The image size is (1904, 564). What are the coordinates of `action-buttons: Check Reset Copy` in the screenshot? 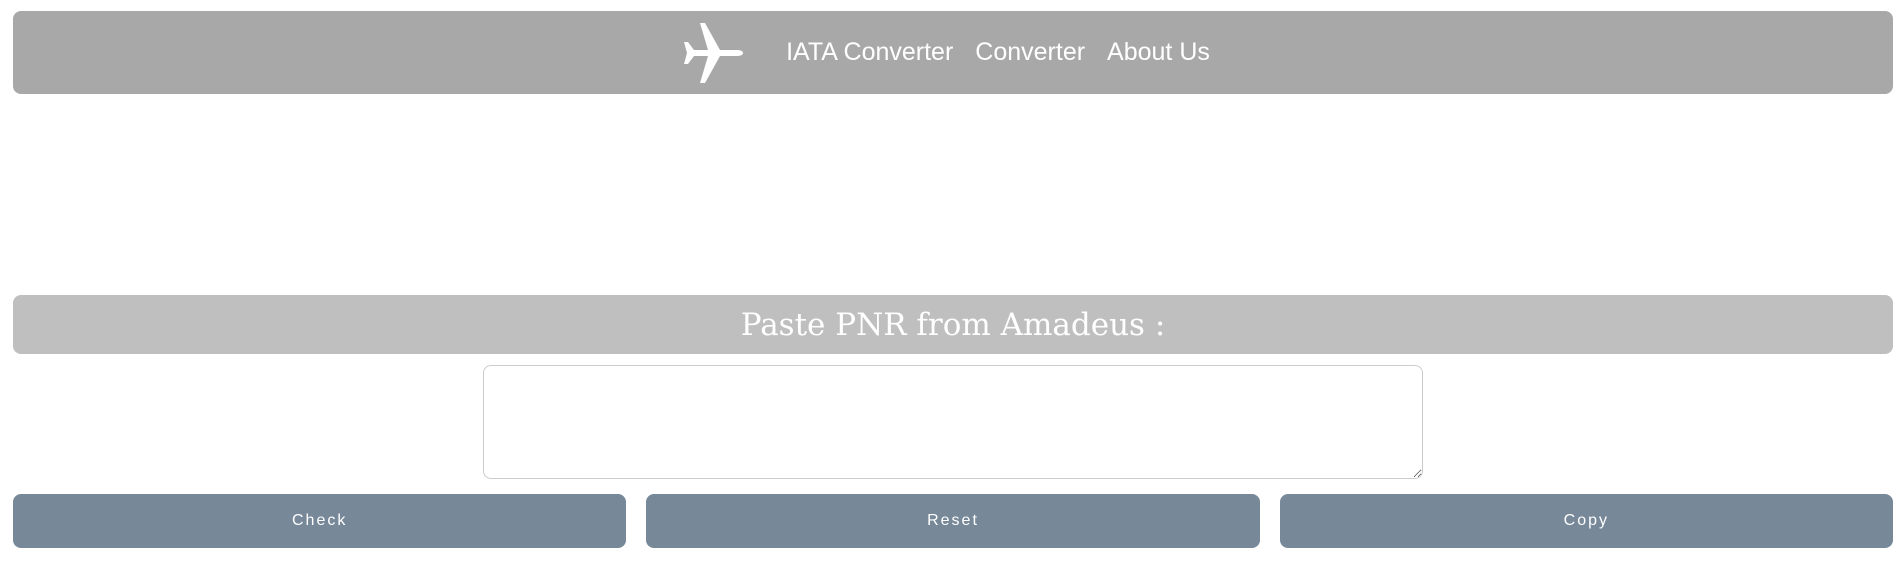 It's located at (953, 521).